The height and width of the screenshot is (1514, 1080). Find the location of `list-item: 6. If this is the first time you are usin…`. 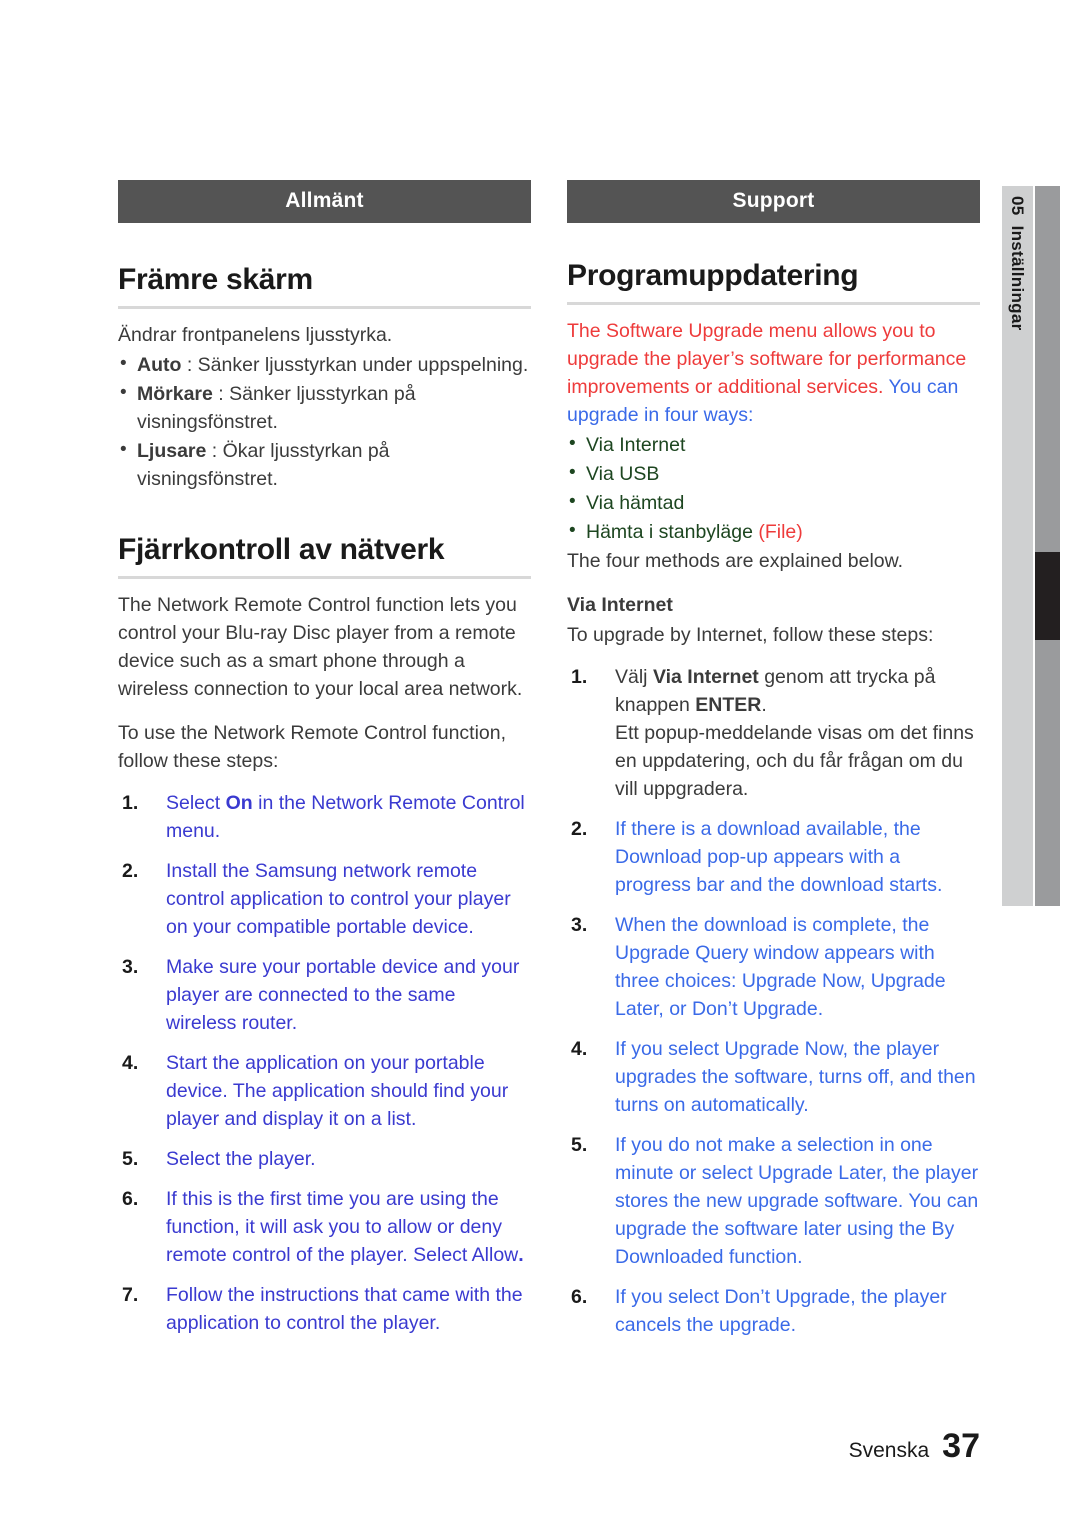

list-item: 6. If this is the first time you are usin… is located at coordinates (324, 1227).